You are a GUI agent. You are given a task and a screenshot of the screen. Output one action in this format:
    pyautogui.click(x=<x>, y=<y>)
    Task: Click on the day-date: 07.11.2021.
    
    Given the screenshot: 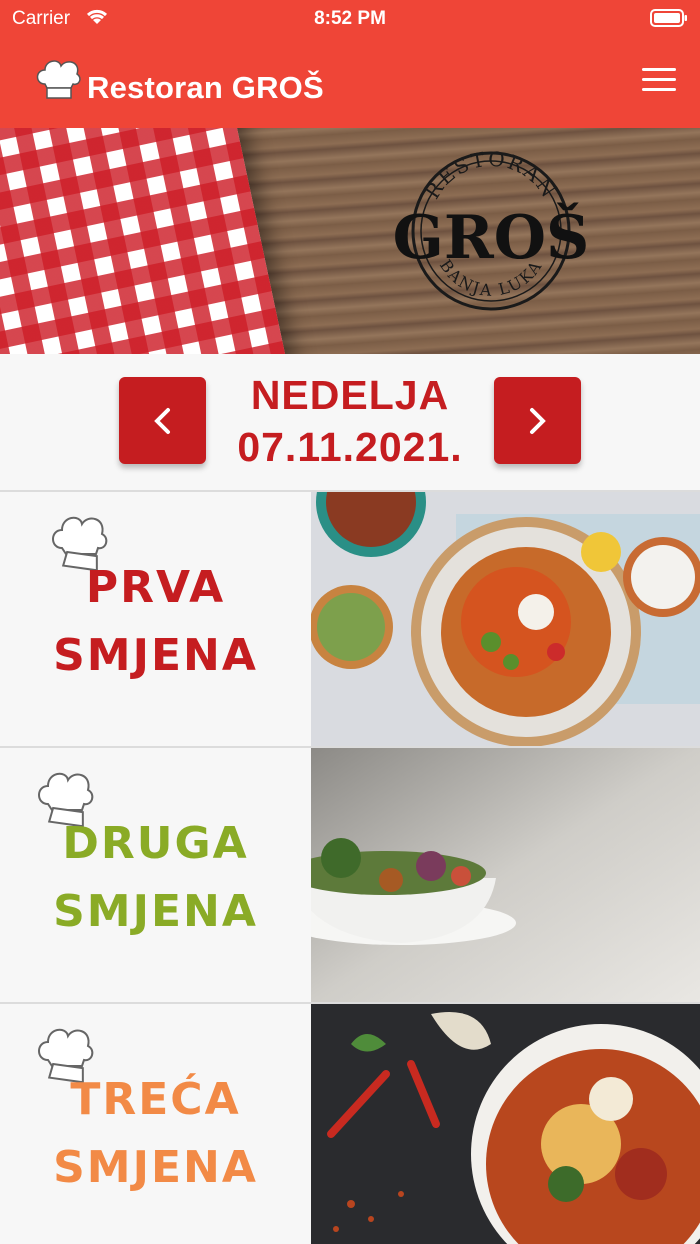 What is the action you would take?
    pyautogui.click(x=350, y=447)
    